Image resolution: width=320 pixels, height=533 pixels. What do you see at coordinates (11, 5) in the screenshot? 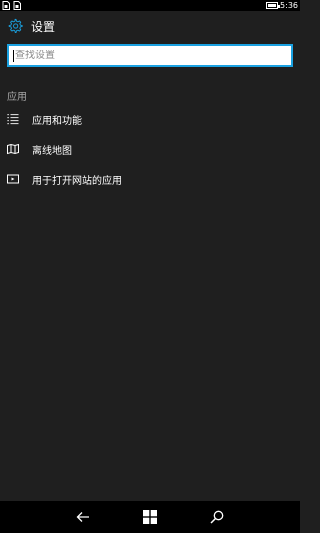
I see `status-left` at bounding box center [11, 5].